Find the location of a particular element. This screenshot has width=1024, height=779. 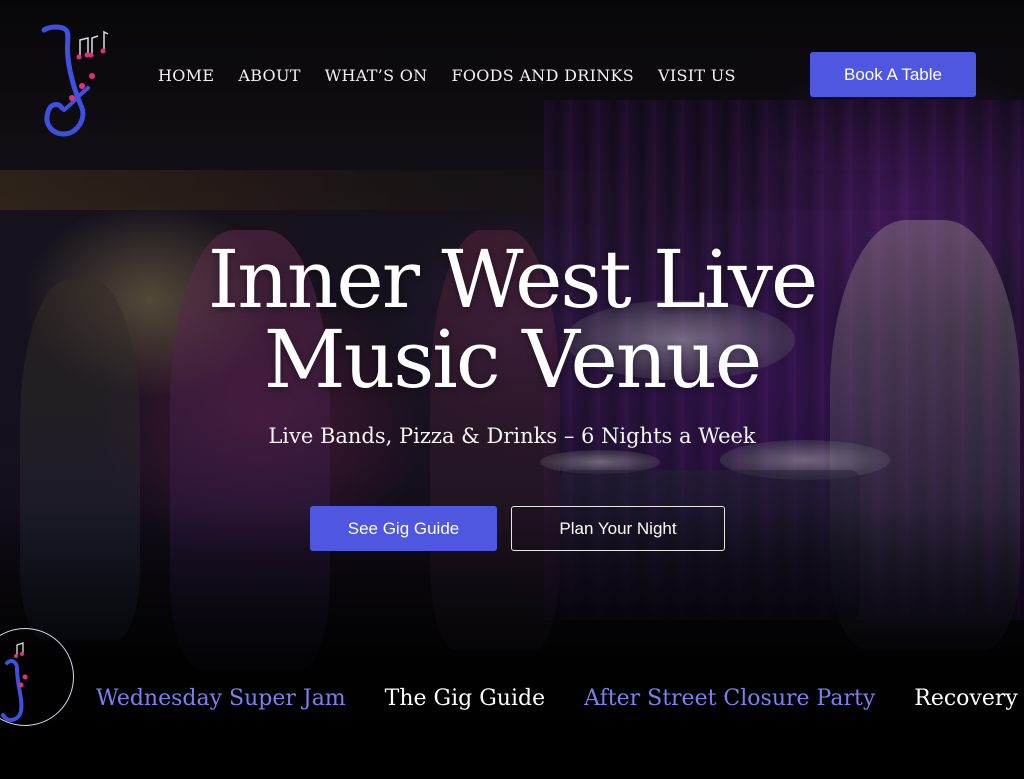

saxophone-logo-icon is located at coordinates (74, 82).